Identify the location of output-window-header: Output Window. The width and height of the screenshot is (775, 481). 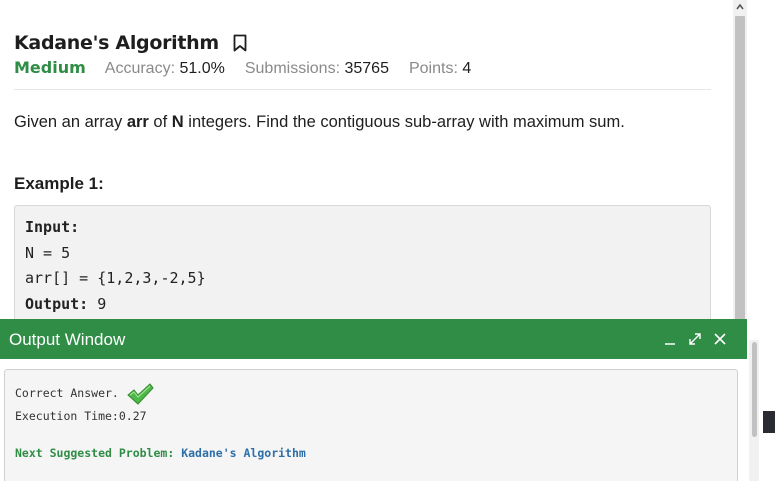
(373, 339).